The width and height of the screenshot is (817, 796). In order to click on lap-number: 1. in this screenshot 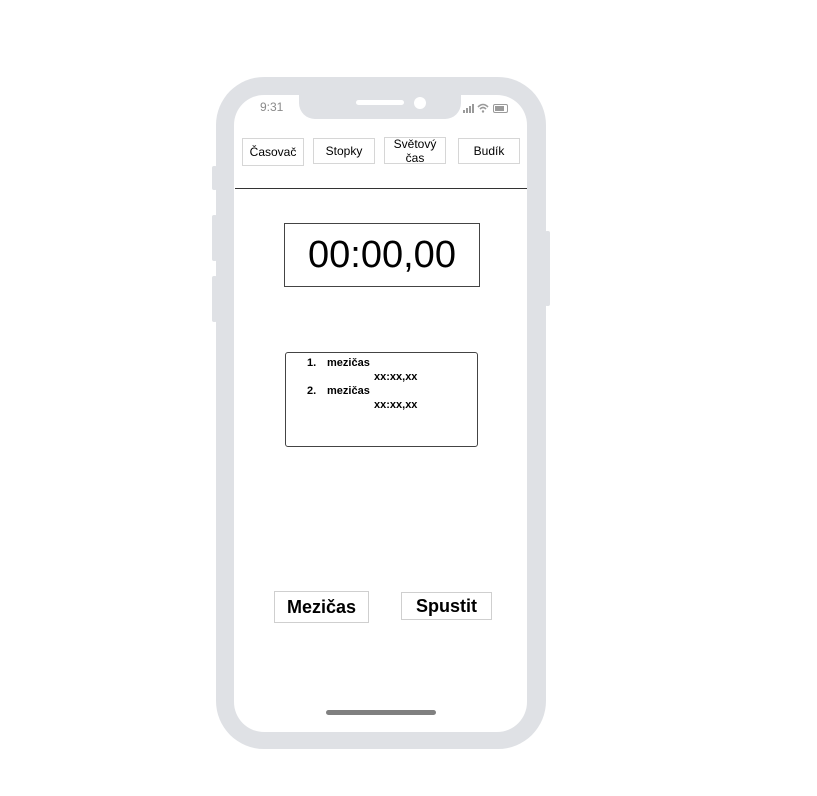, I will do `click(312, 363)`.